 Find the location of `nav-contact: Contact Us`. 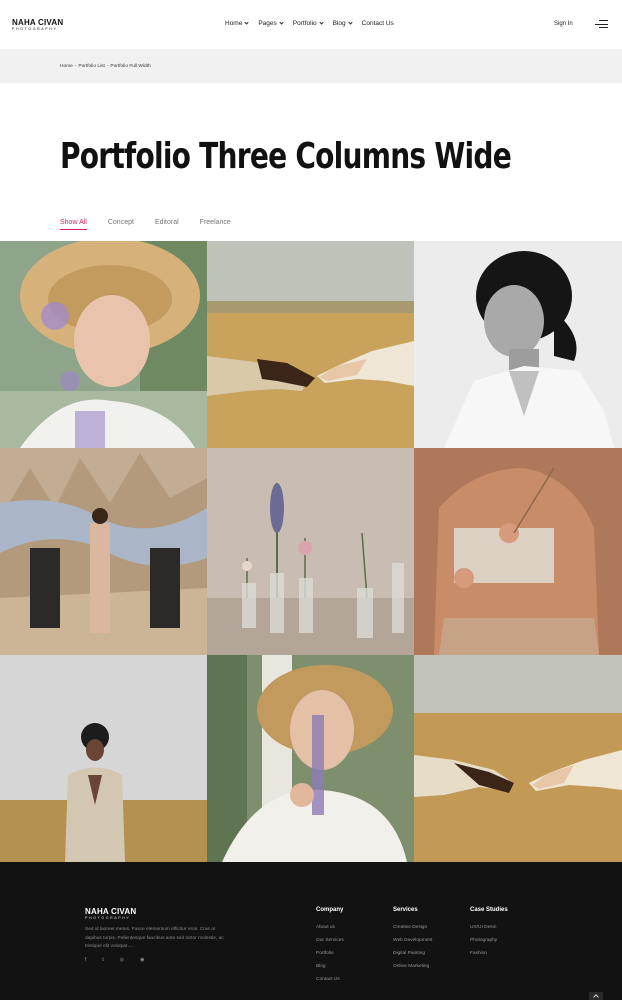

nav-contact: Contact Us is located at coordinates (378, 23).